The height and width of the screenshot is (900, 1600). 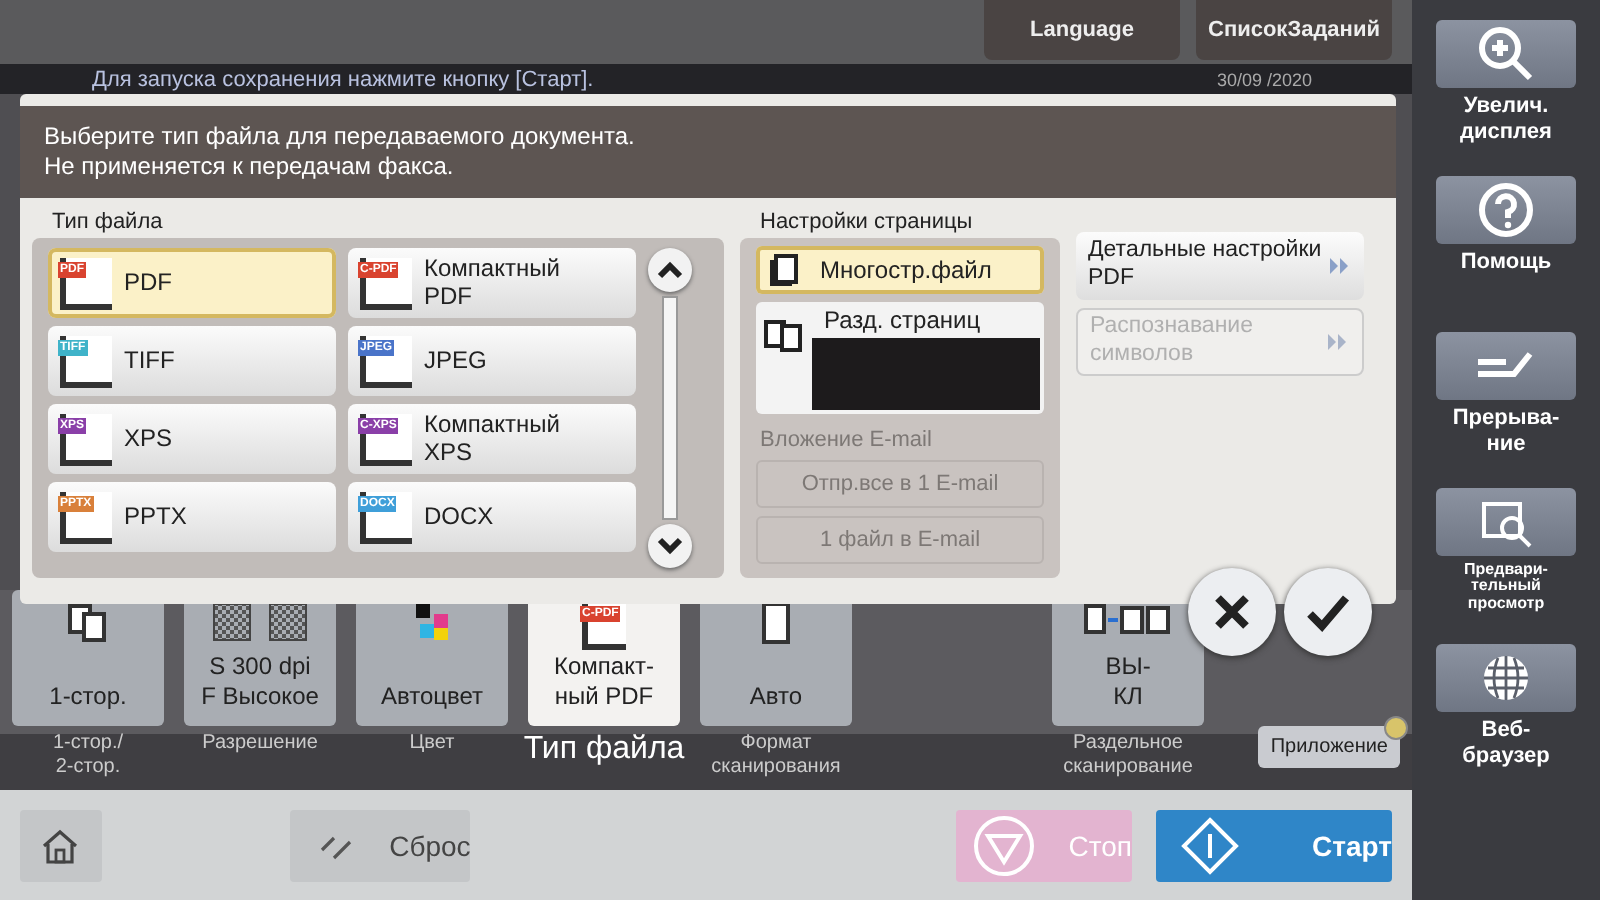 What do you see at coordinates (1506, 263) in the screenshot?
I see `sidebar-label: Помощь` at bounding box center [1506, 263].